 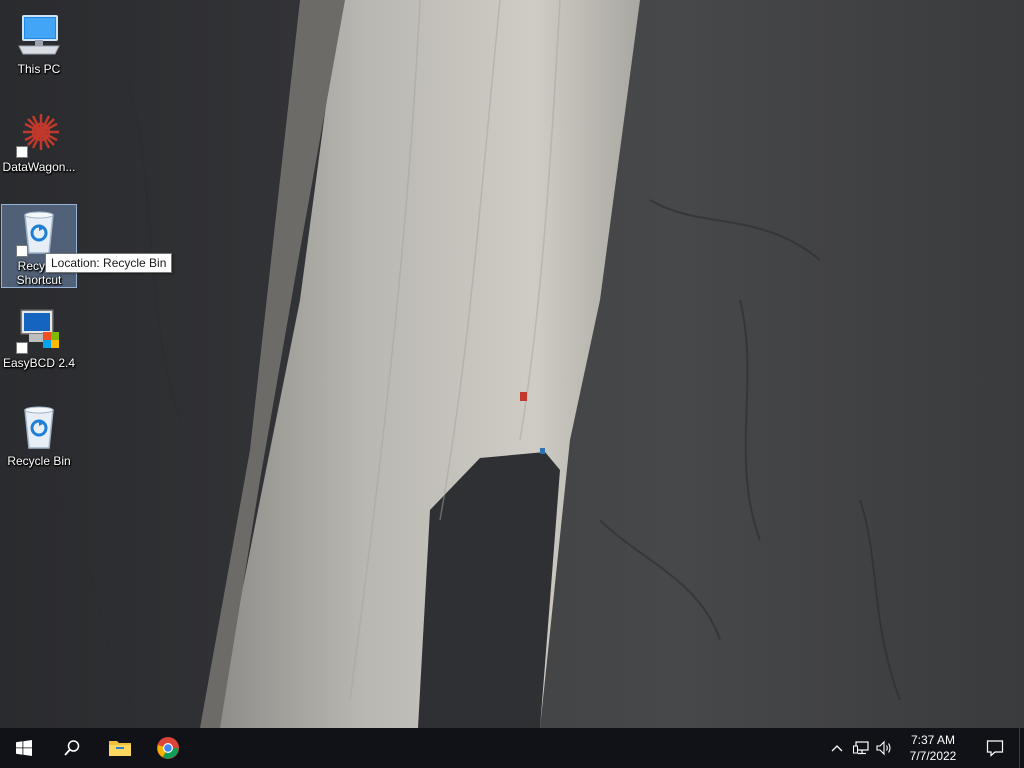 What do you see at coordinates (39, 280) in the screenshot?
I see `desktop-icon-label-line2: Shortcut` at bounding box center [39, 280].